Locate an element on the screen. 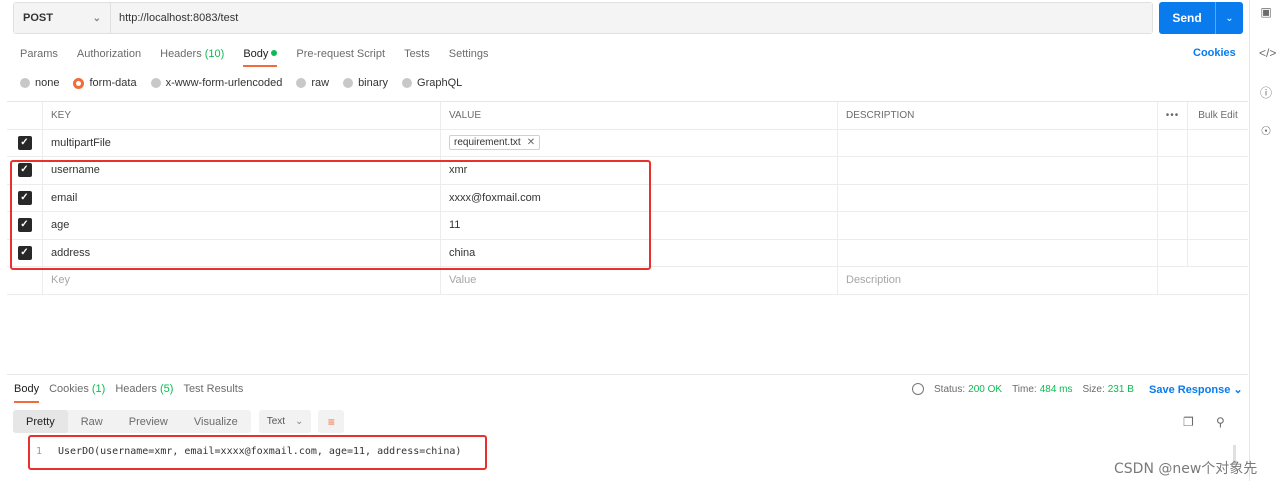  response-tab-cookies: Cookies (1) is located at coordinates (77, 393).